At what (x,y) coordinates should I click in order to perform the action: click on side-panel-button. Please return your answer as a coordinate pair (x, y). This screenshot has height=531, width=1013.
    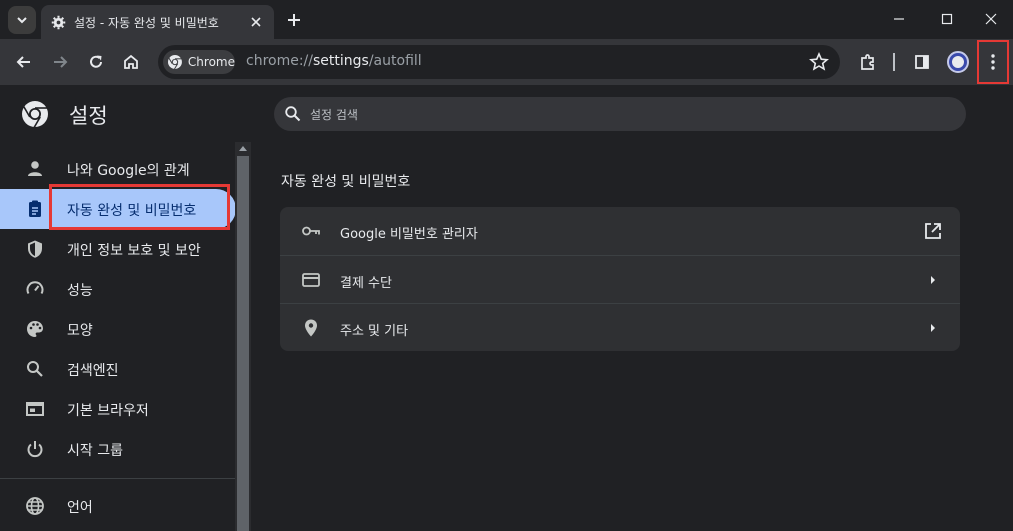
    Looking at the image, I should click on (922, 62).